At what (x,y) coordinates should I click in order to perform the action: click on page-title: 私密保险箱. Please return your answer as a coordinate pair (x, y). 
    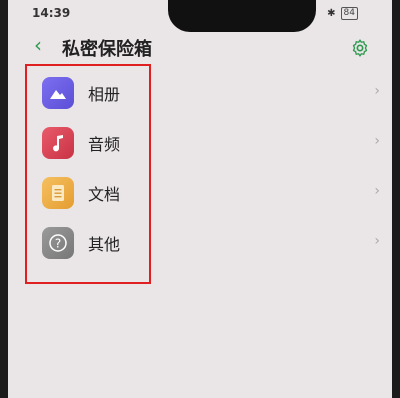
    Looking at the image, I should click on (107, 49).